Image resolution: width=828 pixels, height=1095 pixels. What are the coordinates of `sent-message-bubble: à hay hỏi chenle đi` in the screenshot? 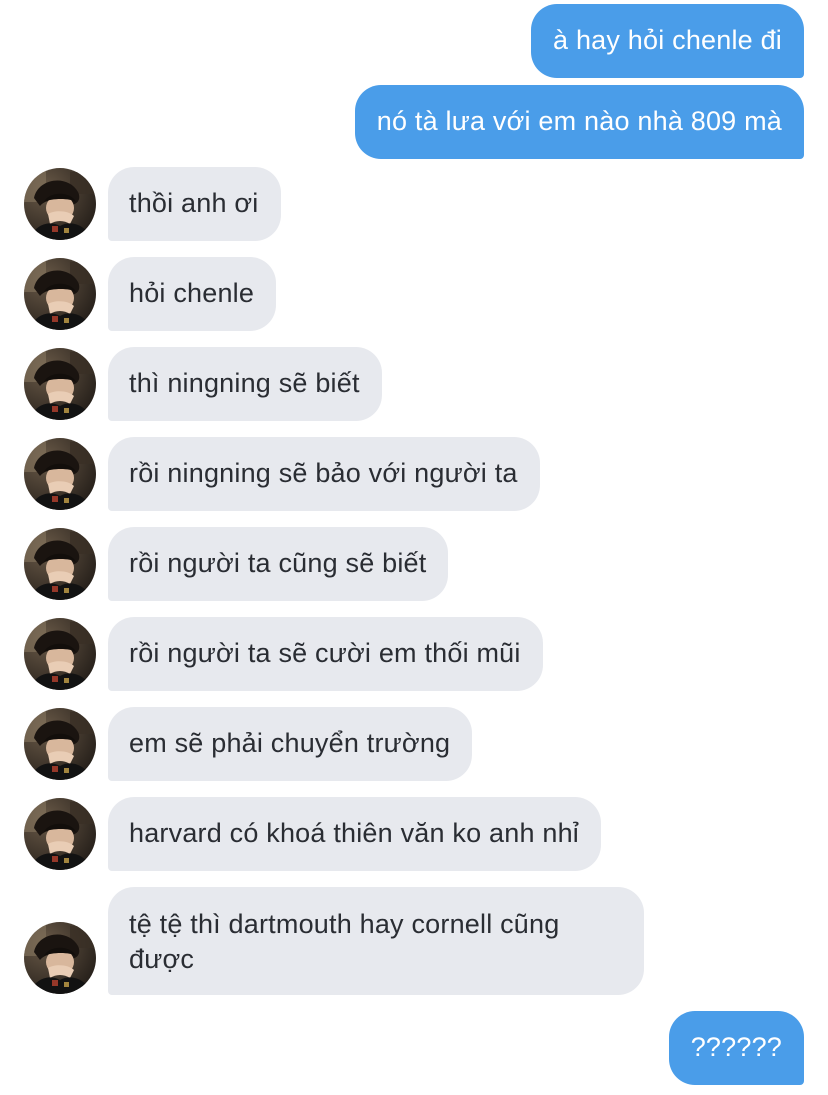 It's located at (667, 41).